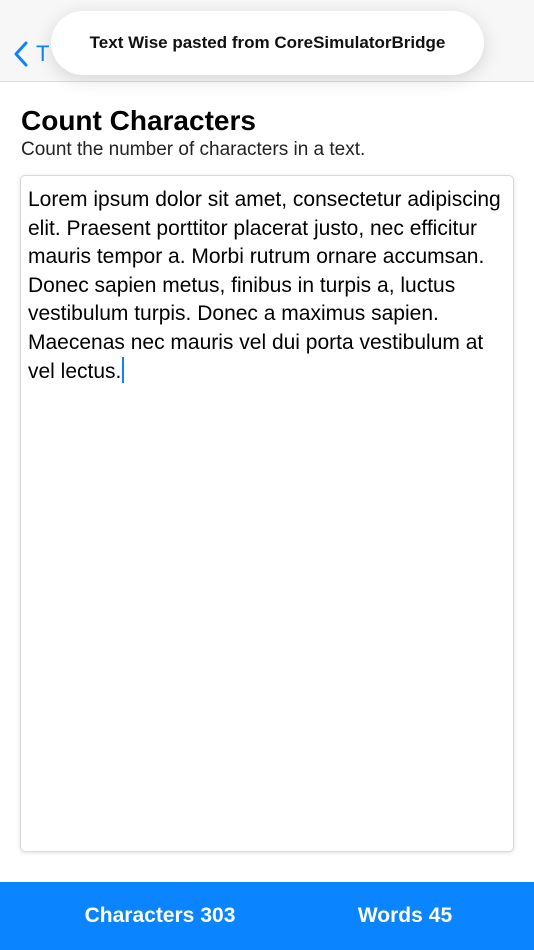 This screenshot has height=950, width=534. I want to click on words-count: Words 45, so click(405, 916).